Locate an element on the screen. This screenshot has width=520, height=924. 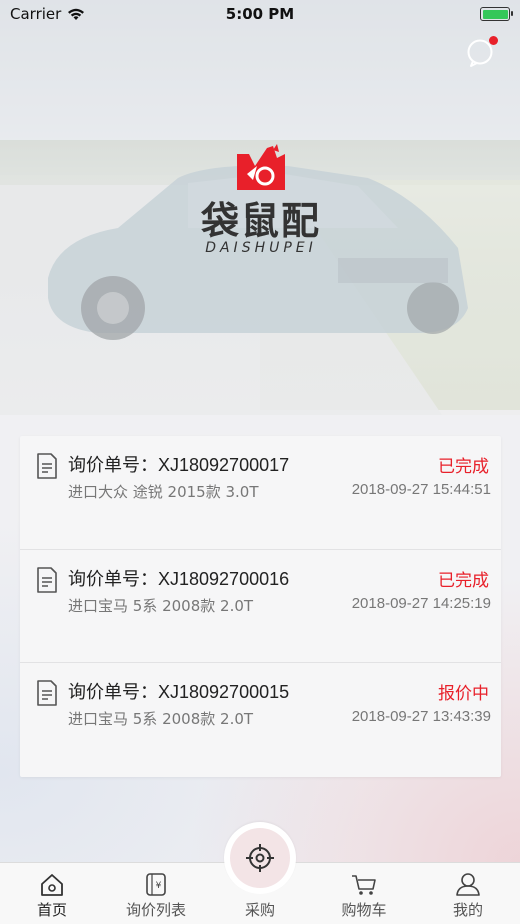
brand-logo: 袋鼠配 DAISHUPEI is located at coordinates (261, 210).